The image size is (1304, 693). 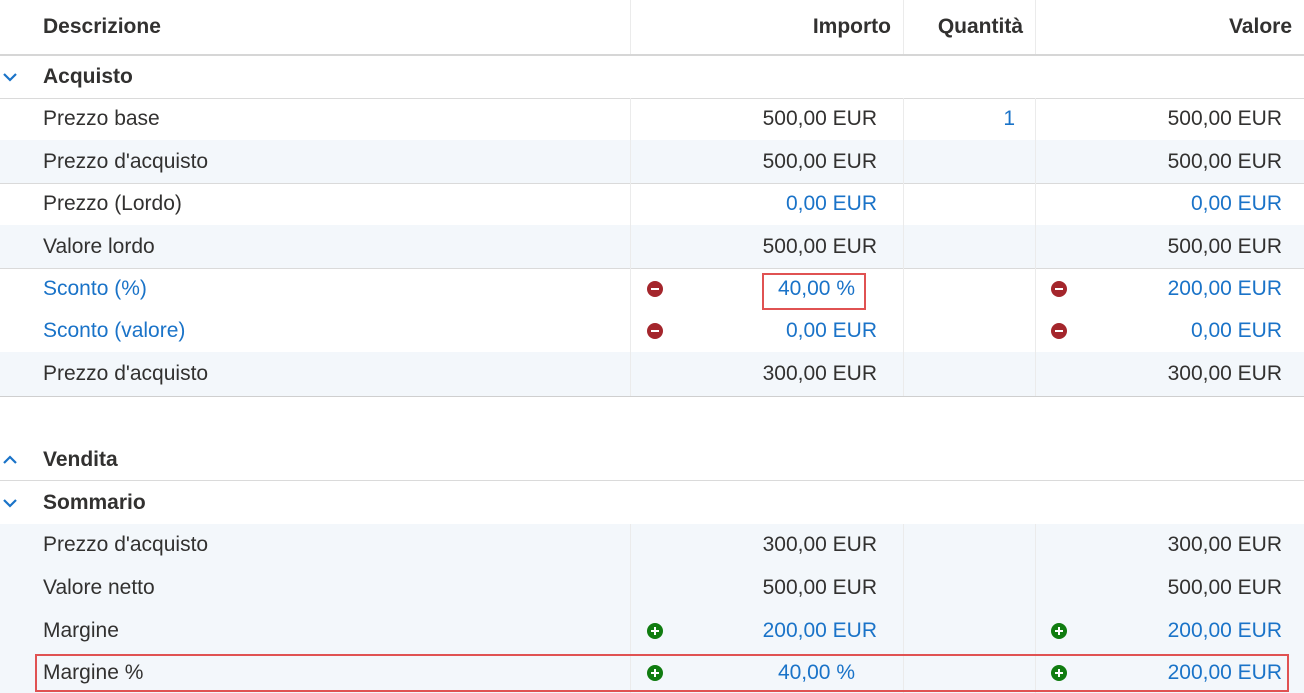 What do you see at coordinates (114, 331) in the screenshot?
I see `sconto-valore-link: Sconto (valore)` at bounding box center [114, 331].